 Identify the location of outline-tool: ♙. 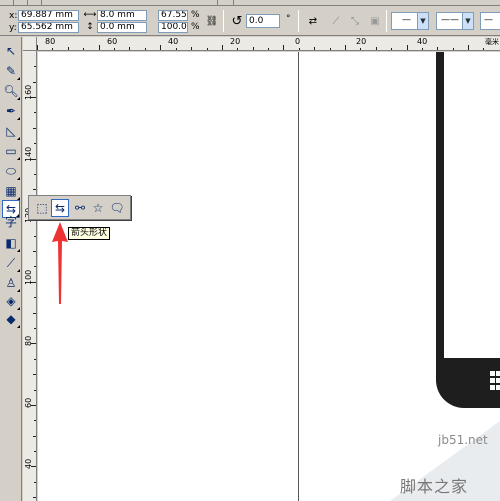
(11, 283).